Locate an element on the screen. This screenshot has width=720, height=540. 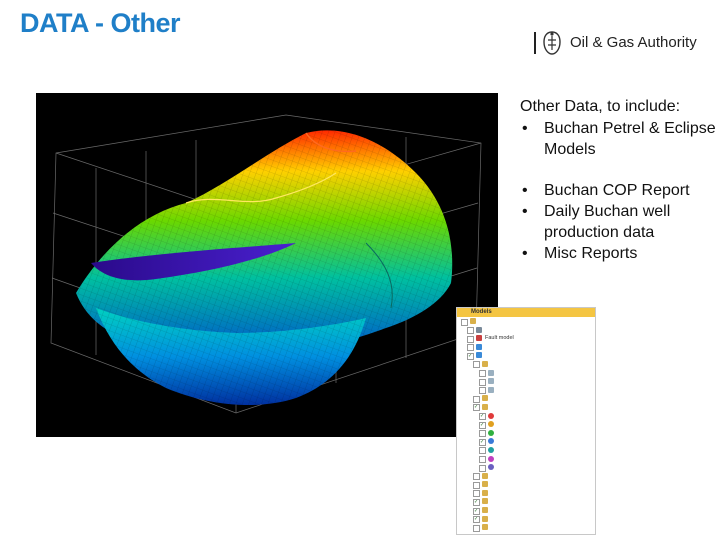
bullet-group-1: Buchan Petrel & Eclipse Models is located at coordinates (620, 139).